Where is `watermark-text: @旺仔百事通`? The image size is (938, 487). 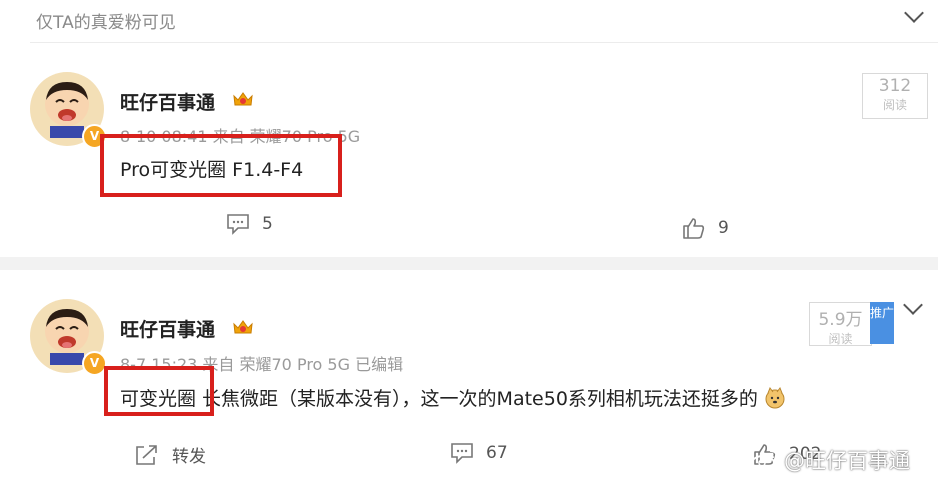 watermark-text: @旺仔百事通 is located at coordinates (847, 461).